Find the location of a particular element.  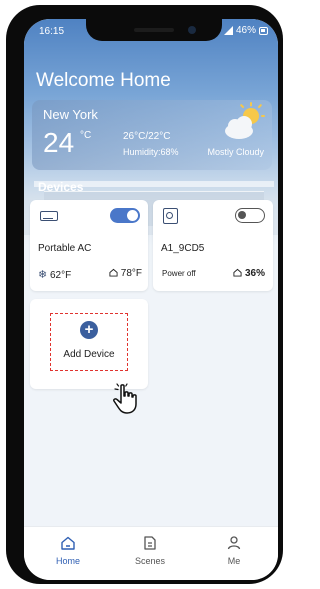

battery-percent: 46% is located at coordinates (245, 30).